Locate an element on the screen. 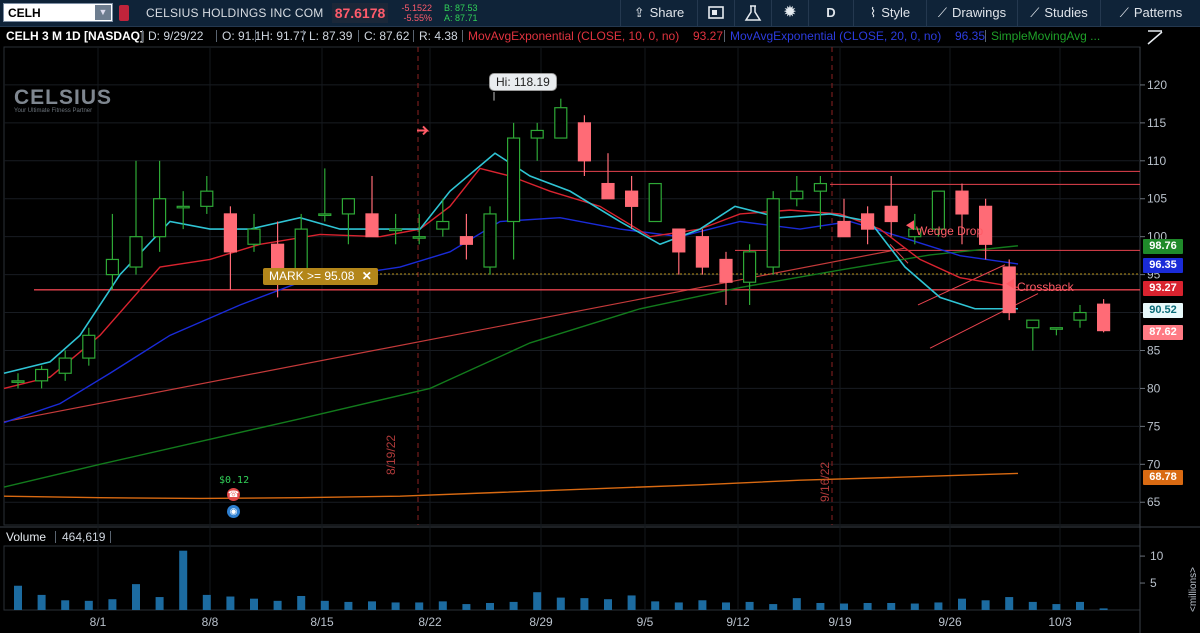  earnings-icon: ◉ is located at coordinates (233, 511).